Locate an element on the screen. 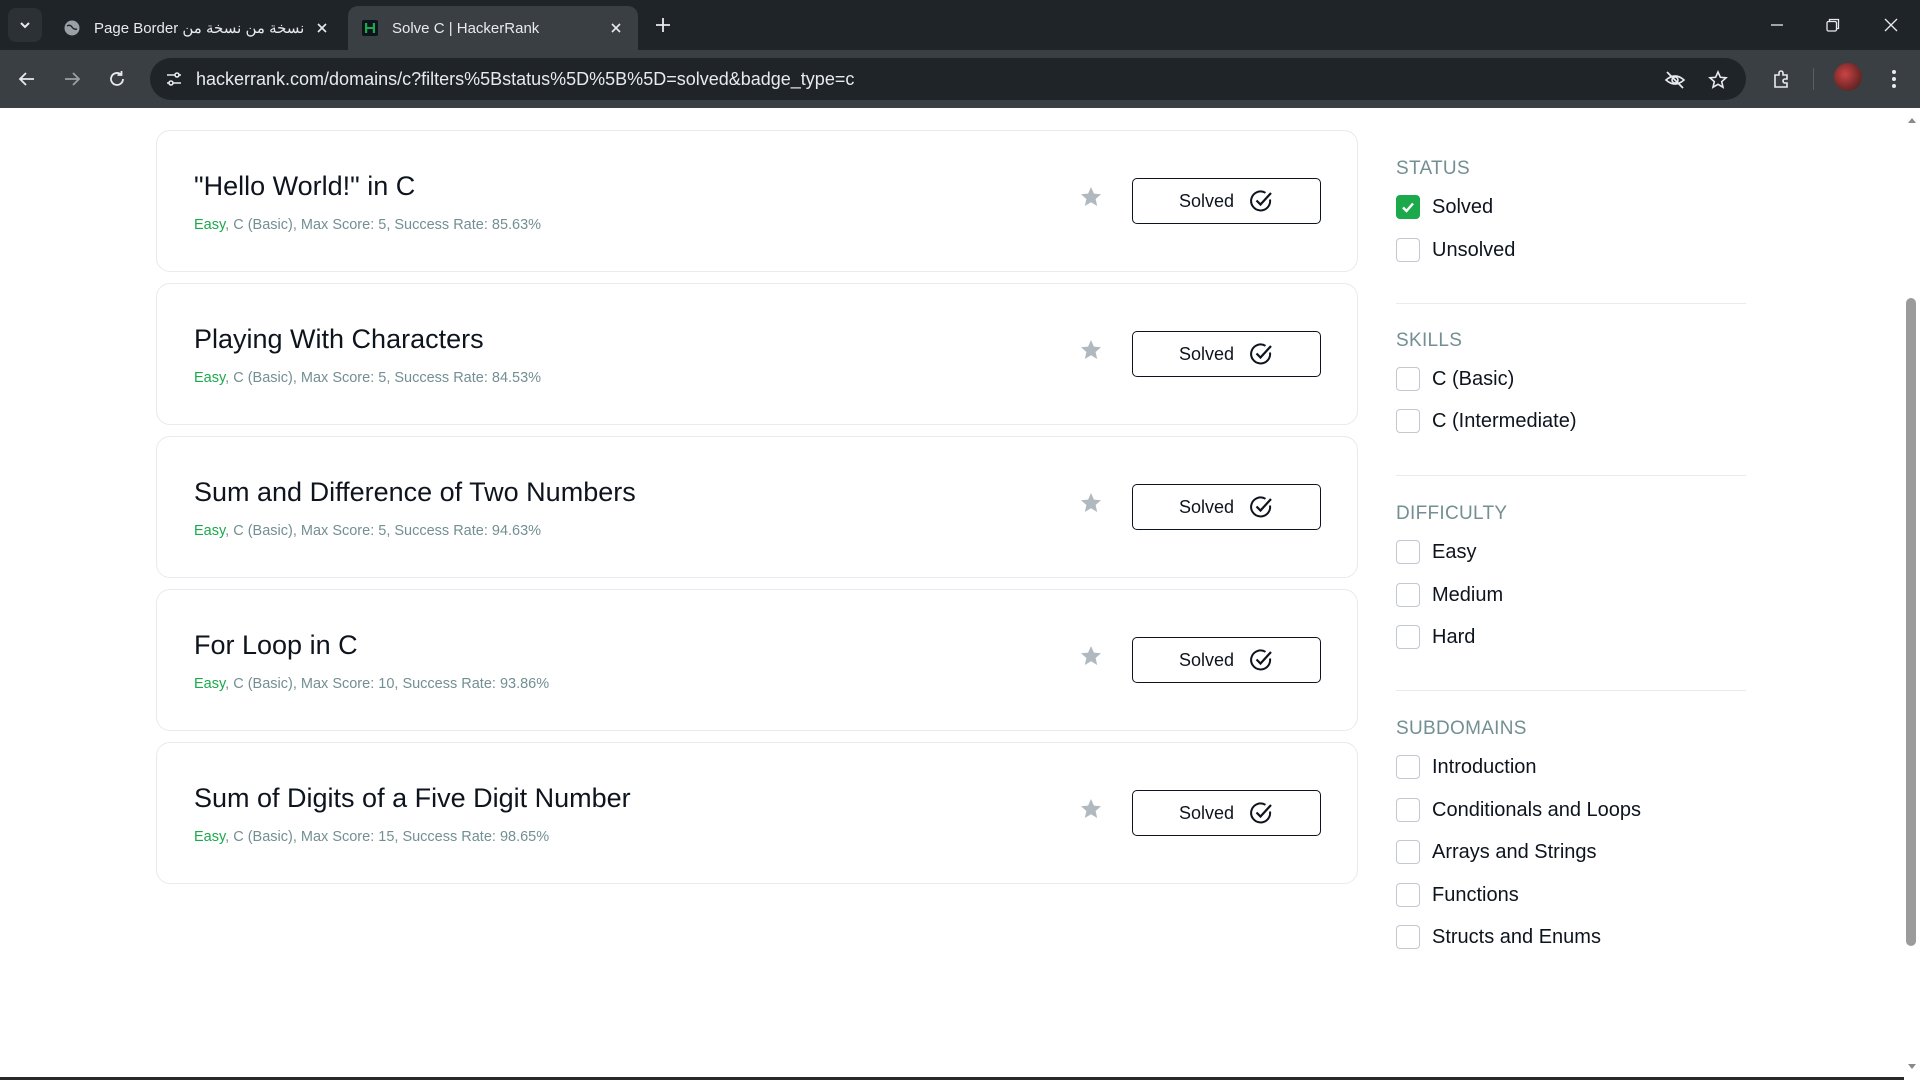 This screenshot has width=1920, height=1080. challenge-title: "Hello World!" in C is located at coordinates (304, 186).